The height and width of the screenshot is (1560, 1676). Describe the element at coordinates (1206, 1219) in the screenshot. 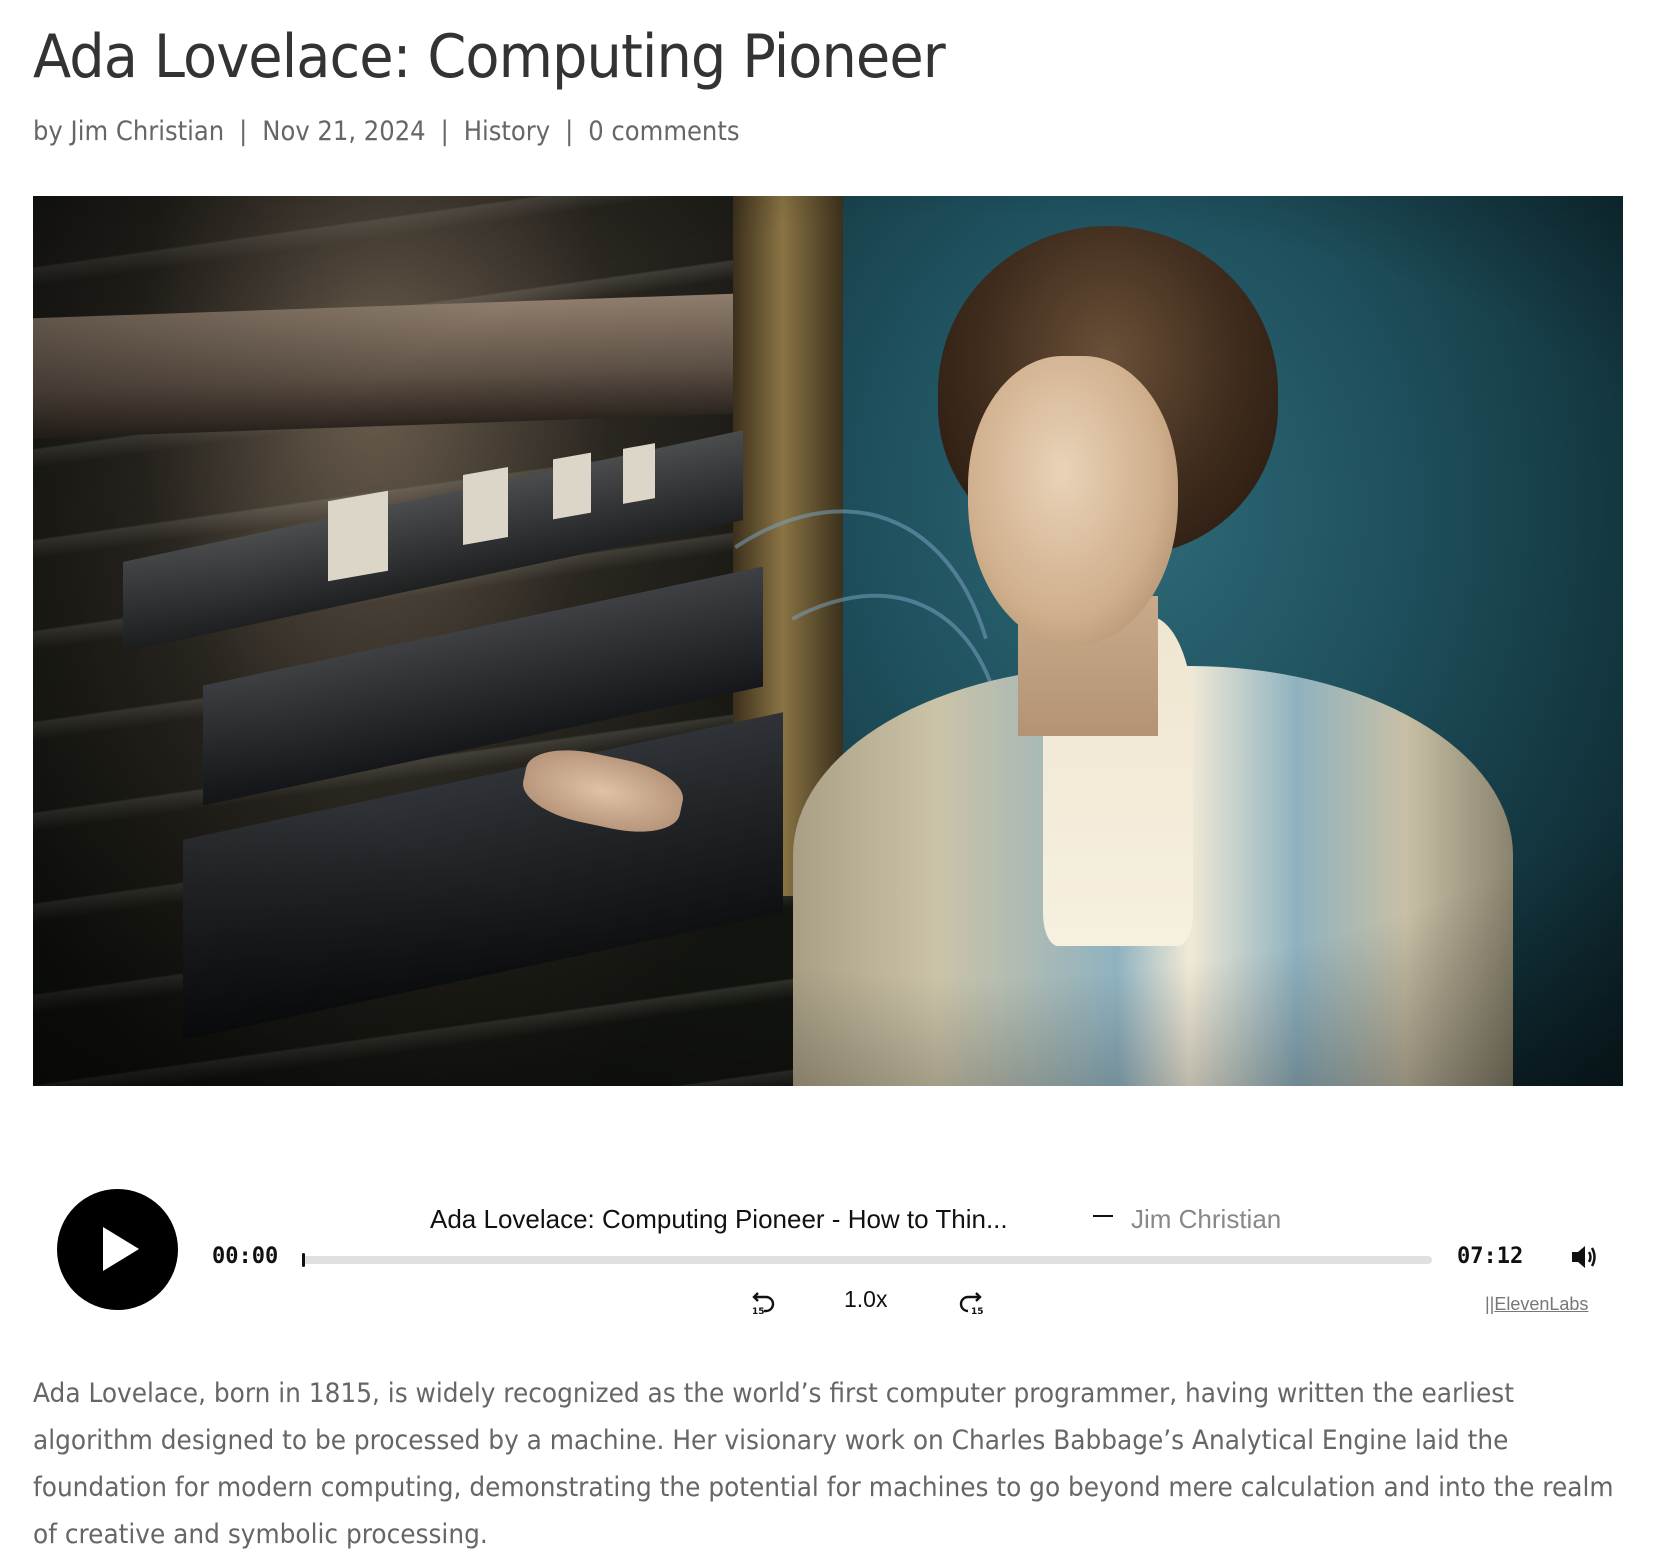

I see `track-author: Jim Christian` at that location.